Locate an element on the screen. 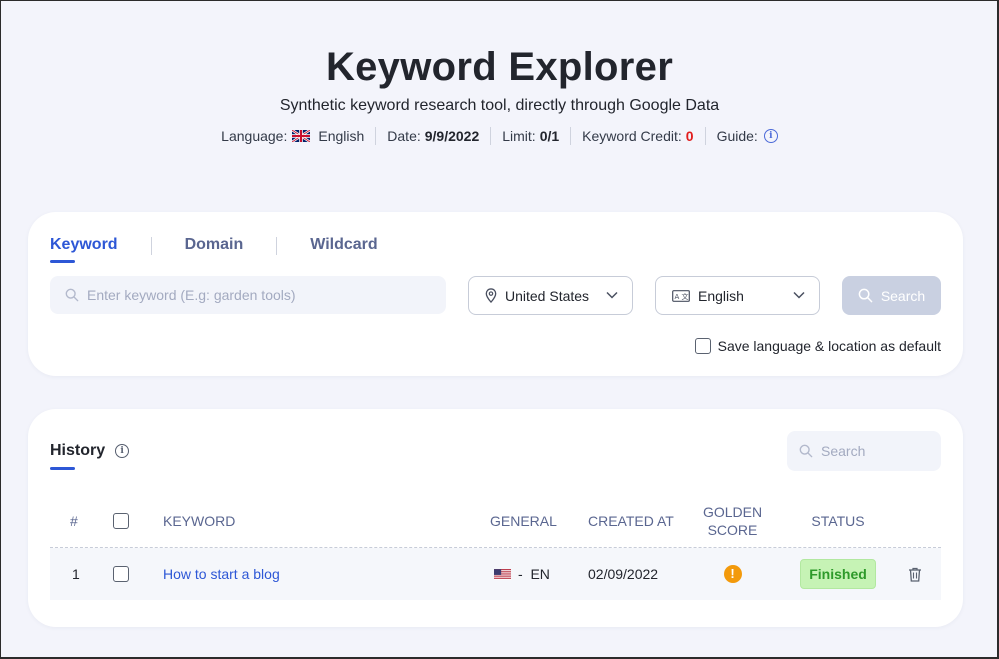  search-button: Search is located at coordinates (891, 295).